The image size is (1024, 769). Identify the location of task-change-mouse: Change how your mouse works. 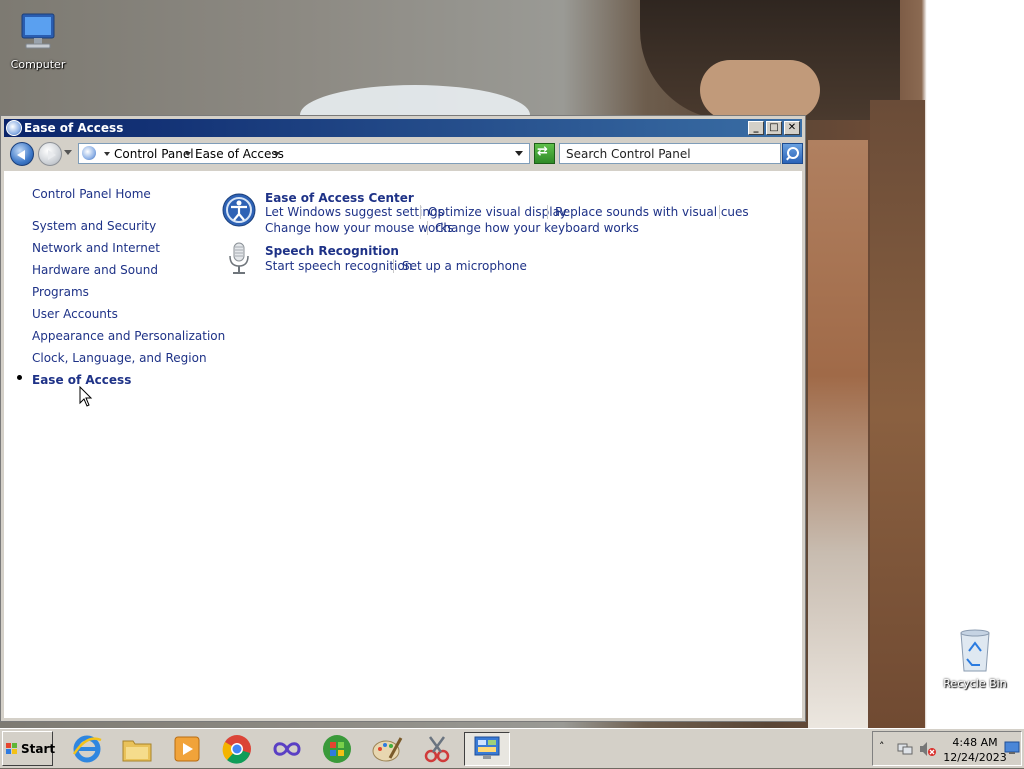
(359, 228).